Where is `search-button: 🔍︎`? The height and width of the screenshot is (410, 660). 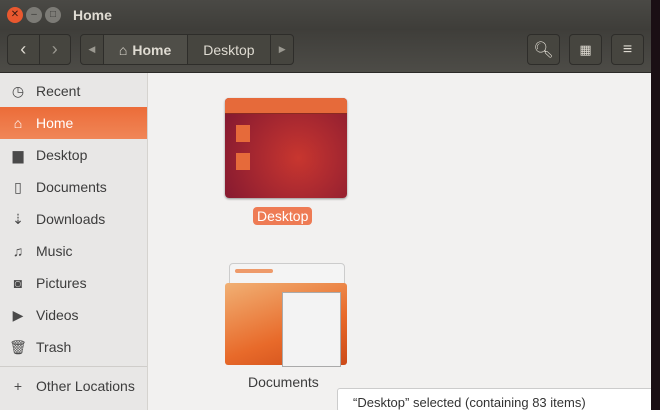 search-button: 🔍︎ is located at coordinates (543, 49).